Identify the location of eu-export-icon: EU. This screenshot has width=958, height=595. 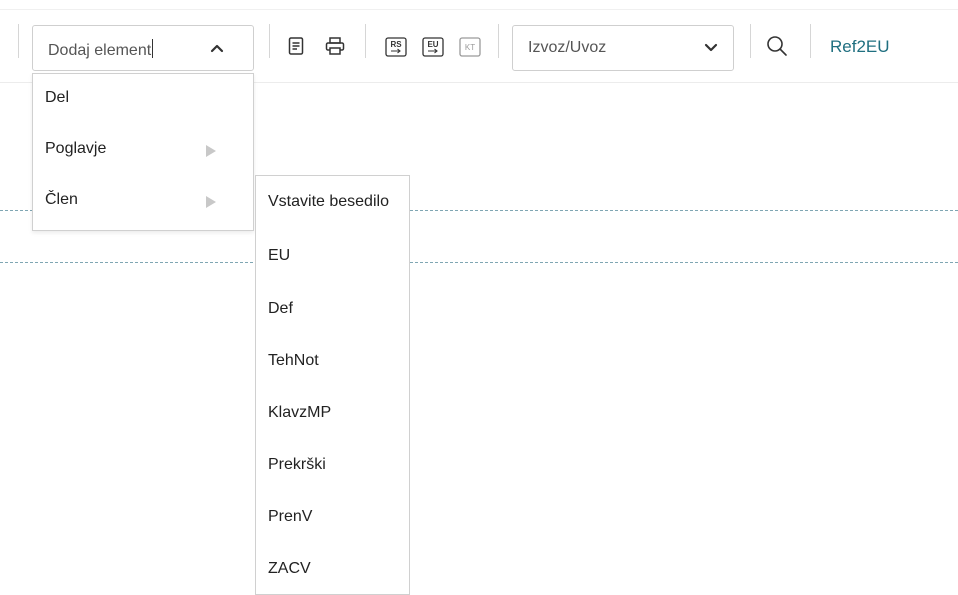
(433, 47).